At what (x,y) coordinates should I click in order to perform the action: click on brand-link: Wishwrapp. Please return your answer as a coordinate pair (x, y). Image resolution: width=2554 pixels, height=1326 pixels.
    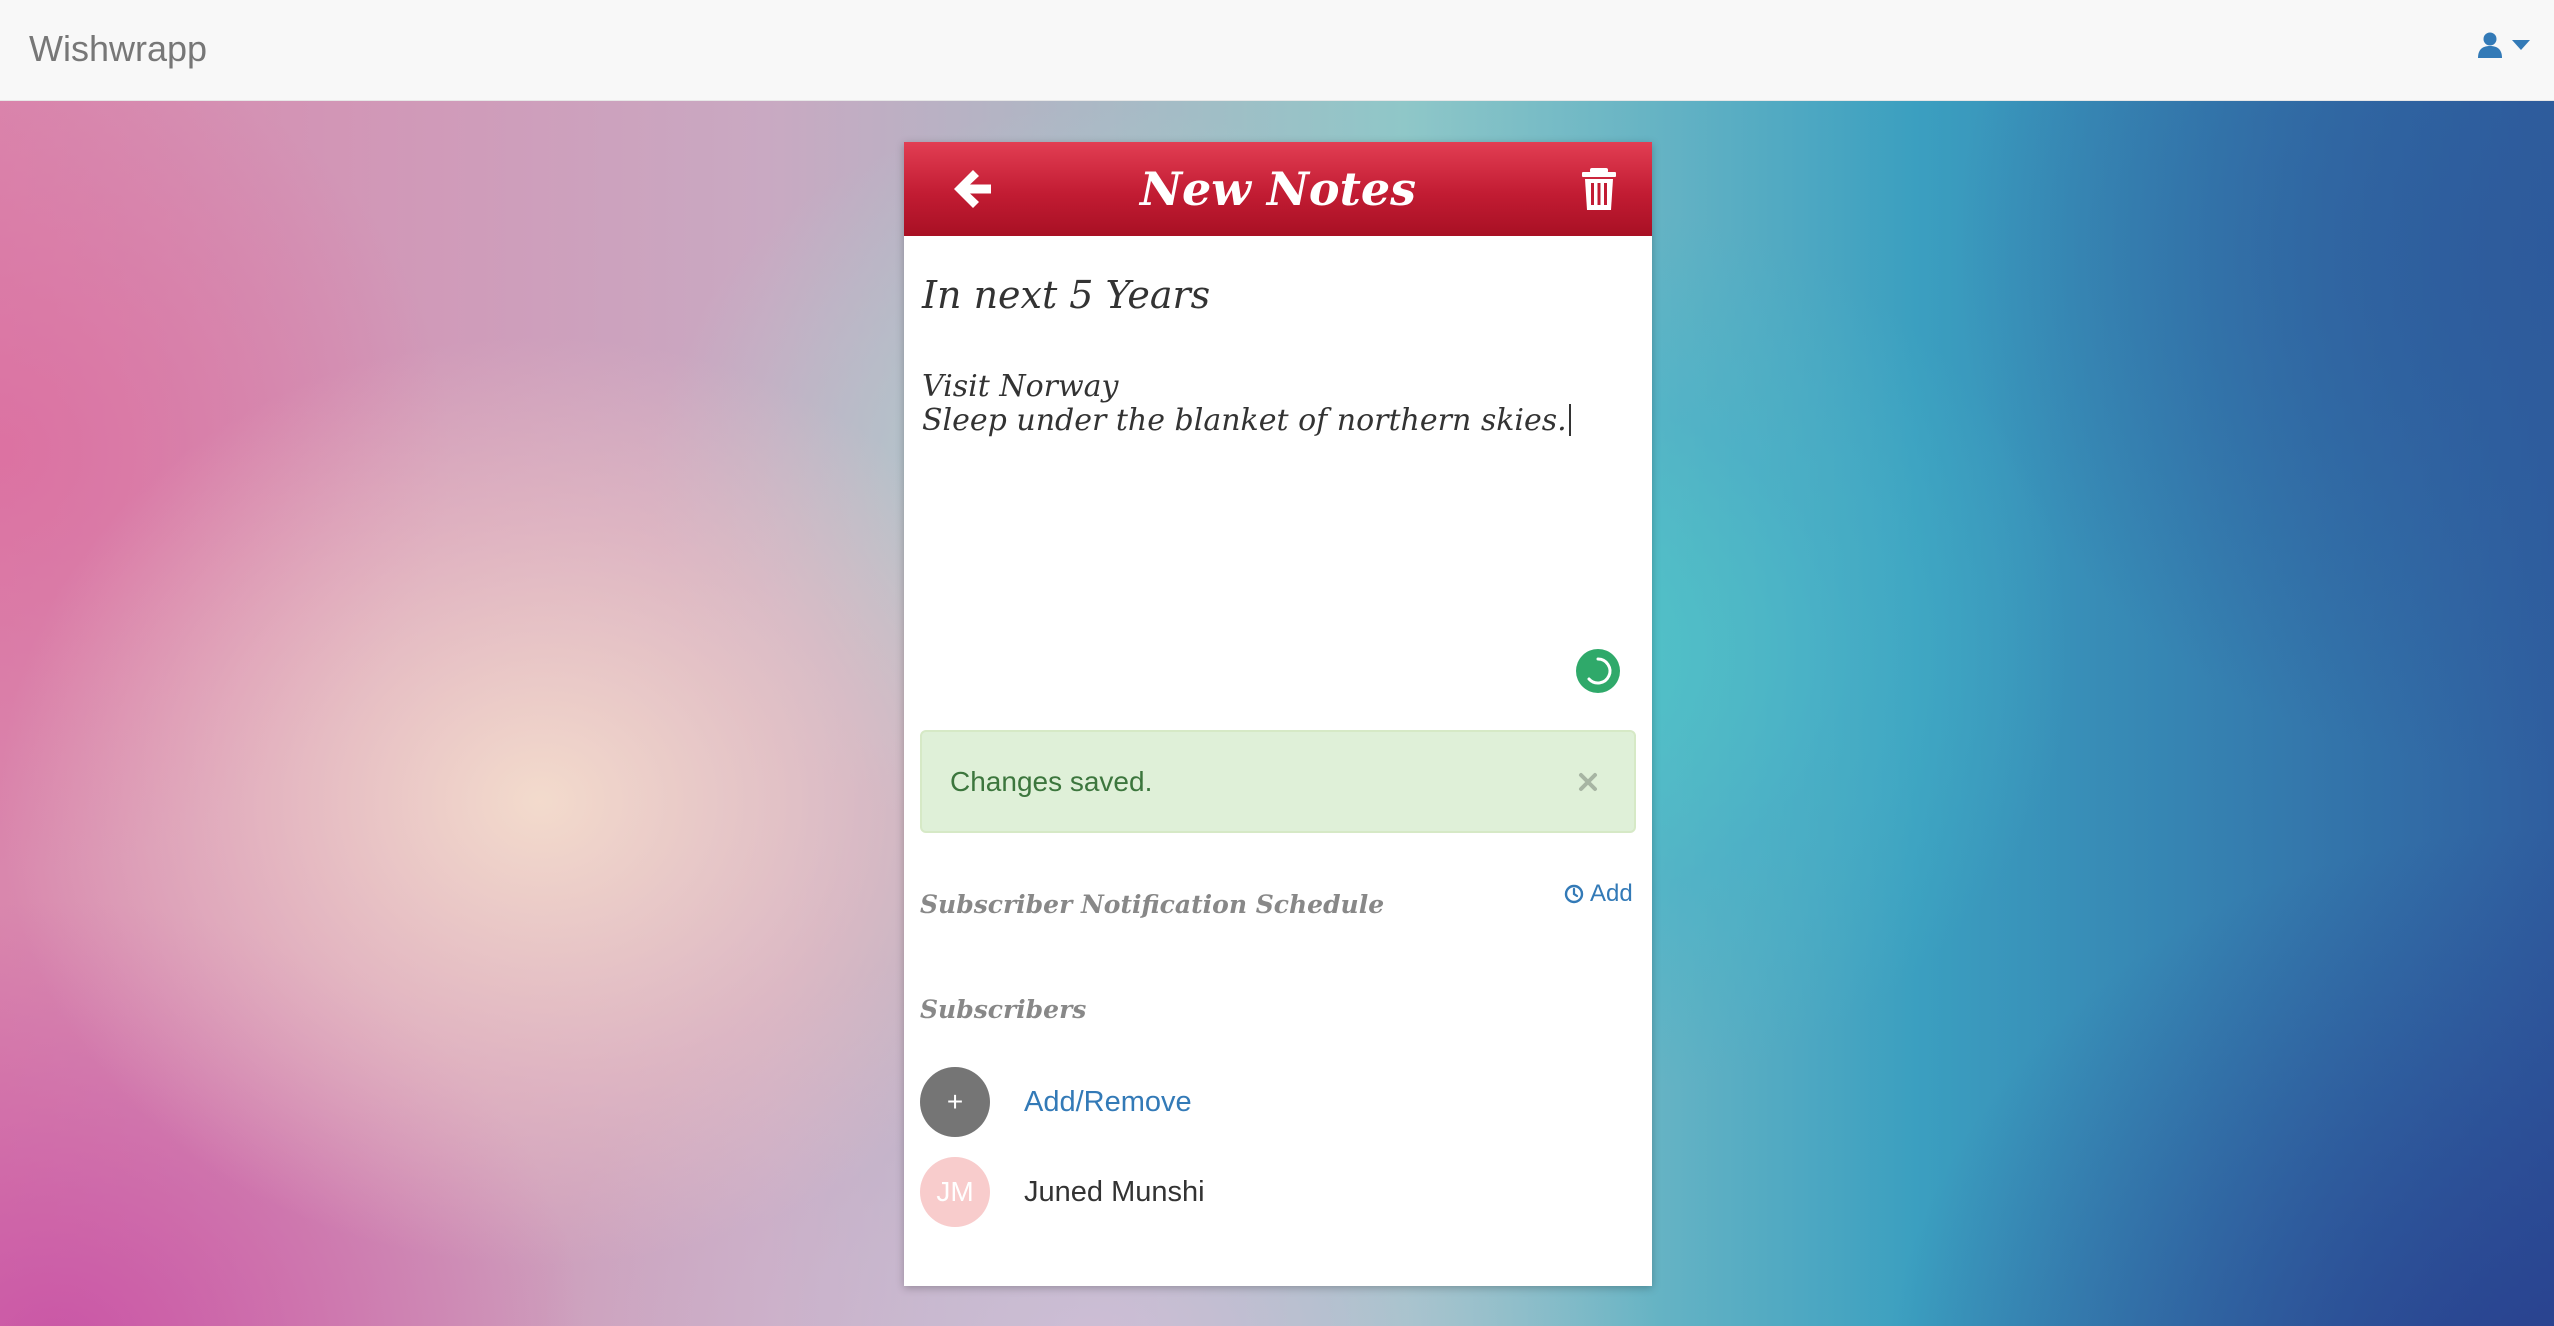
    Looking at the image, I should click on (118, 49).